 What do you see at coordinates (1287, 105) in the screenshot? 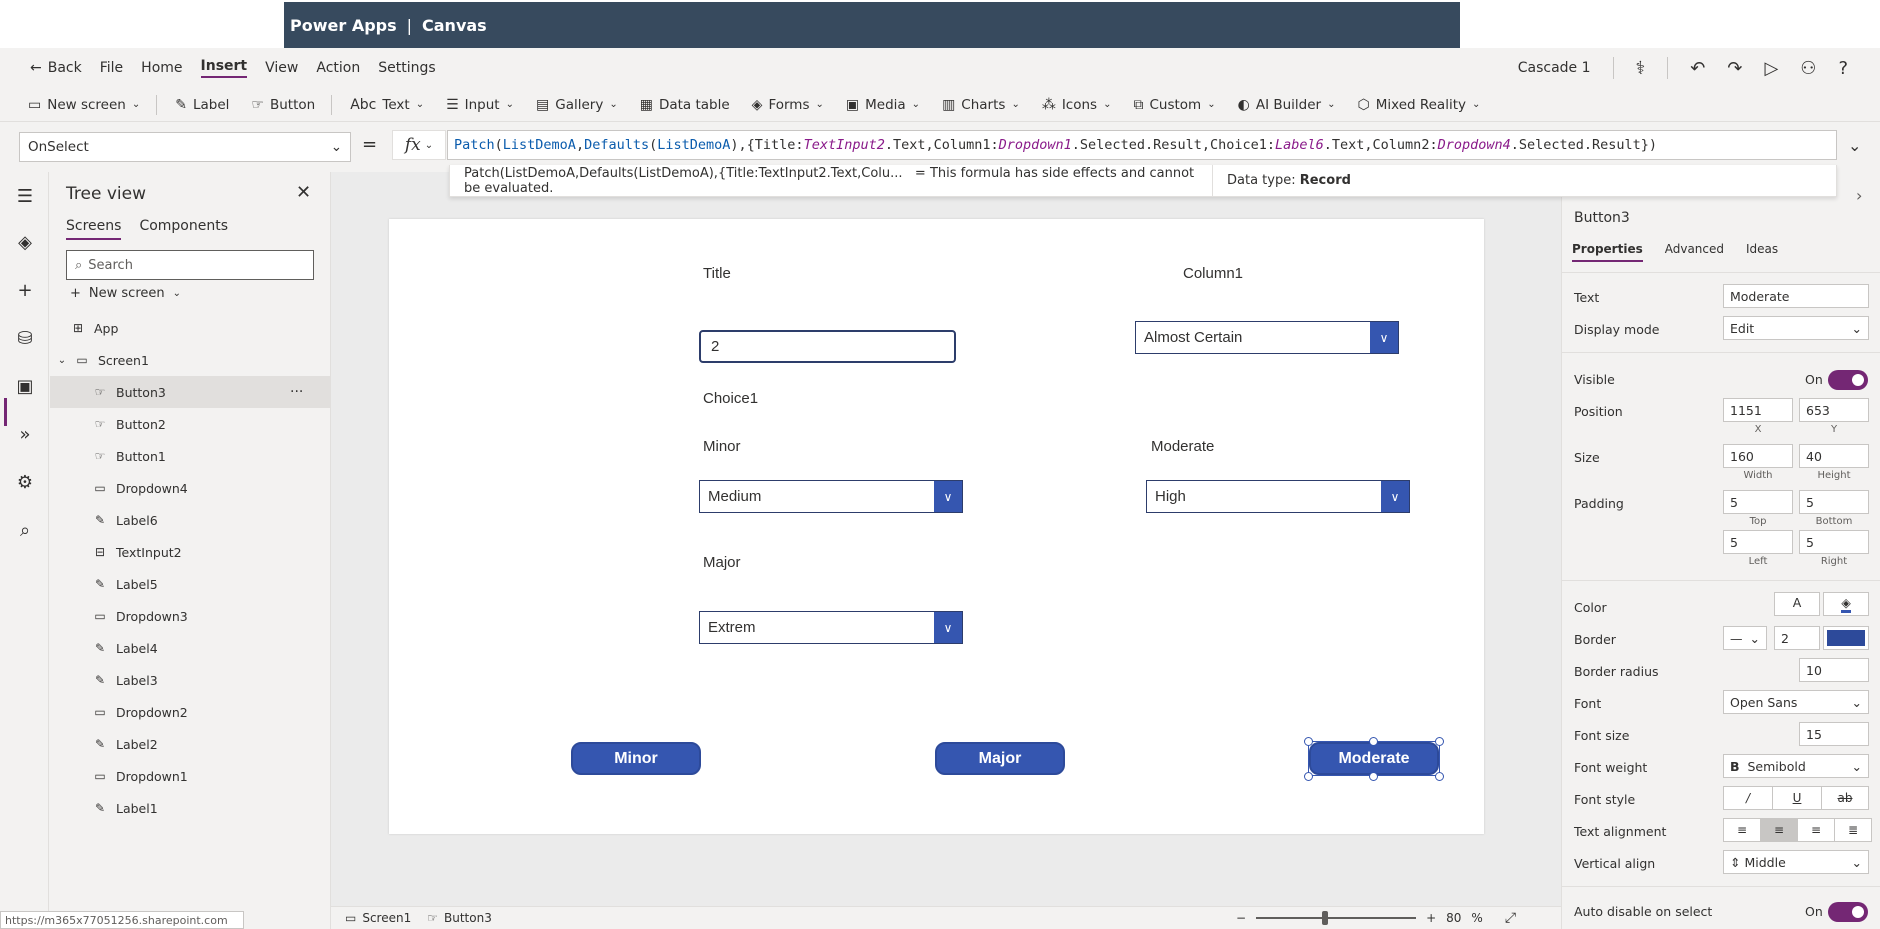
I see `ribbon-ai-builder: ◐ AI Builder ⌄` at bounding box center [1287, 105].